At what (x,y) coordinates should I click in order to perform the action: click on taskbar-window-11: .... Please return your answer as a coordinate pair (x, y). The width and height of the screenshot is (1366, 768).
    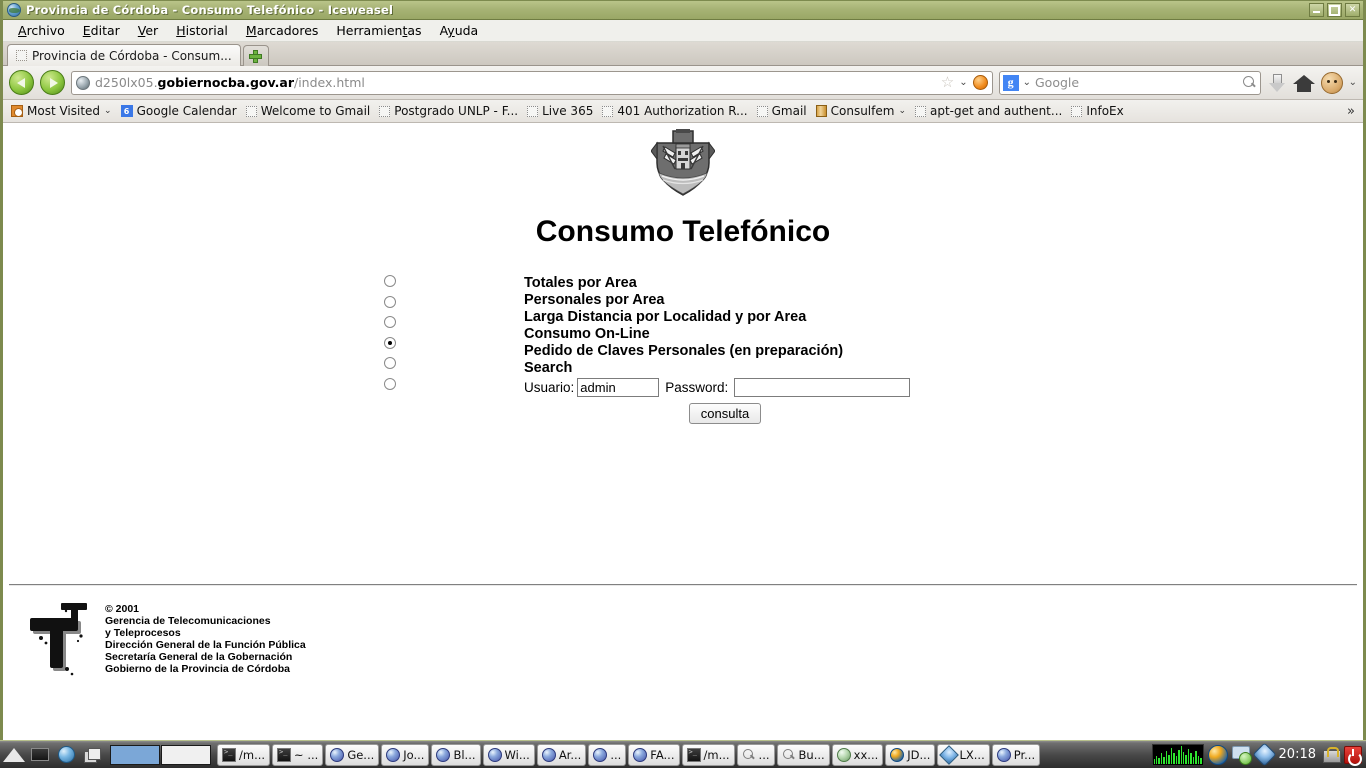
    Looking at the image, I should click on (755, 754).